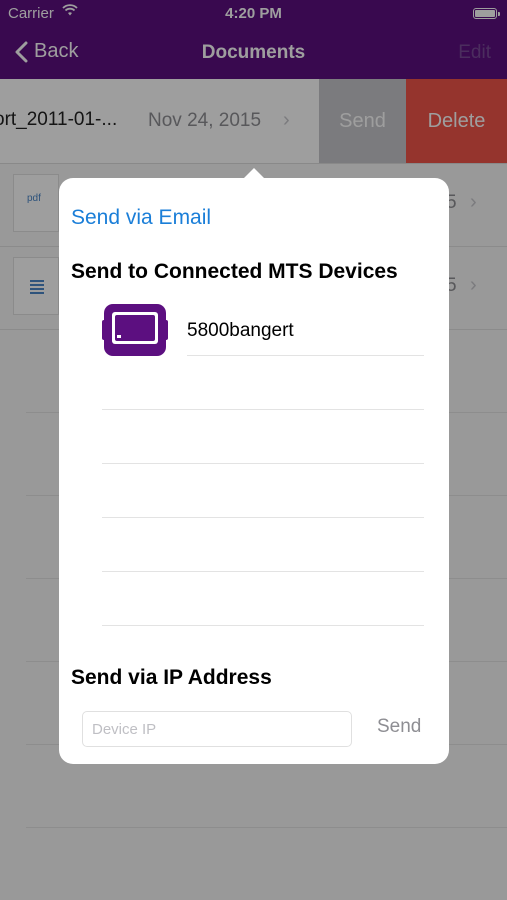 This screenshot has height=900, width=507. Describe the element at coordinates (171, 677) in the screenshot. I see `ip-address-title: Send via IP Address` at that location.